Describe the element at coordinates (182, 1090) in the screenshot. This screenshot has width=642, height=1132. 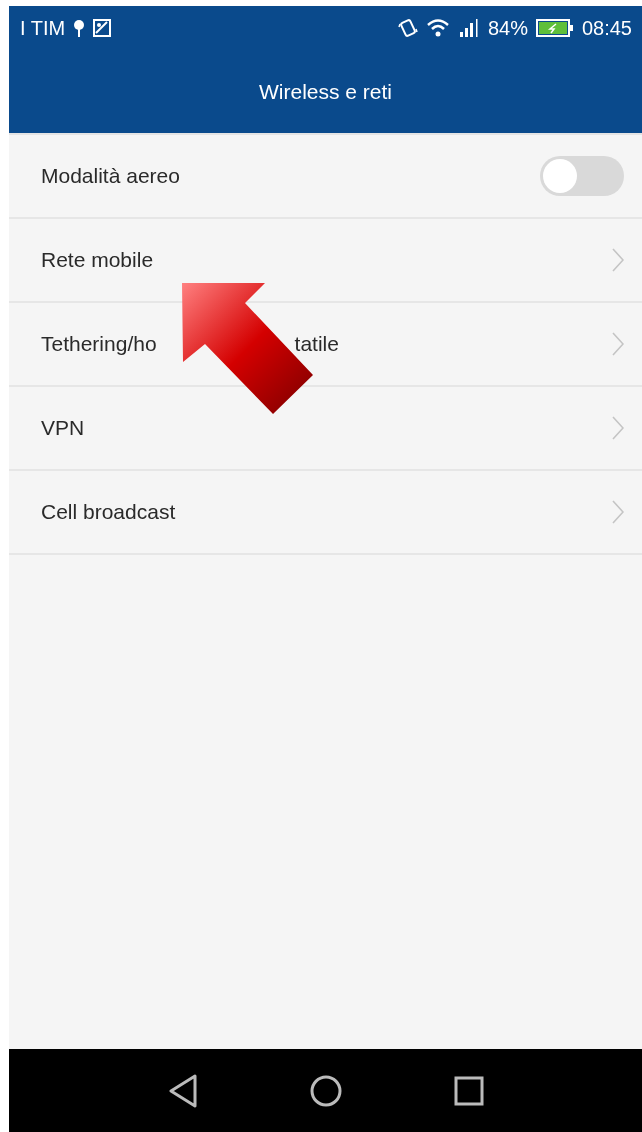
I see `back-icon` at that location.